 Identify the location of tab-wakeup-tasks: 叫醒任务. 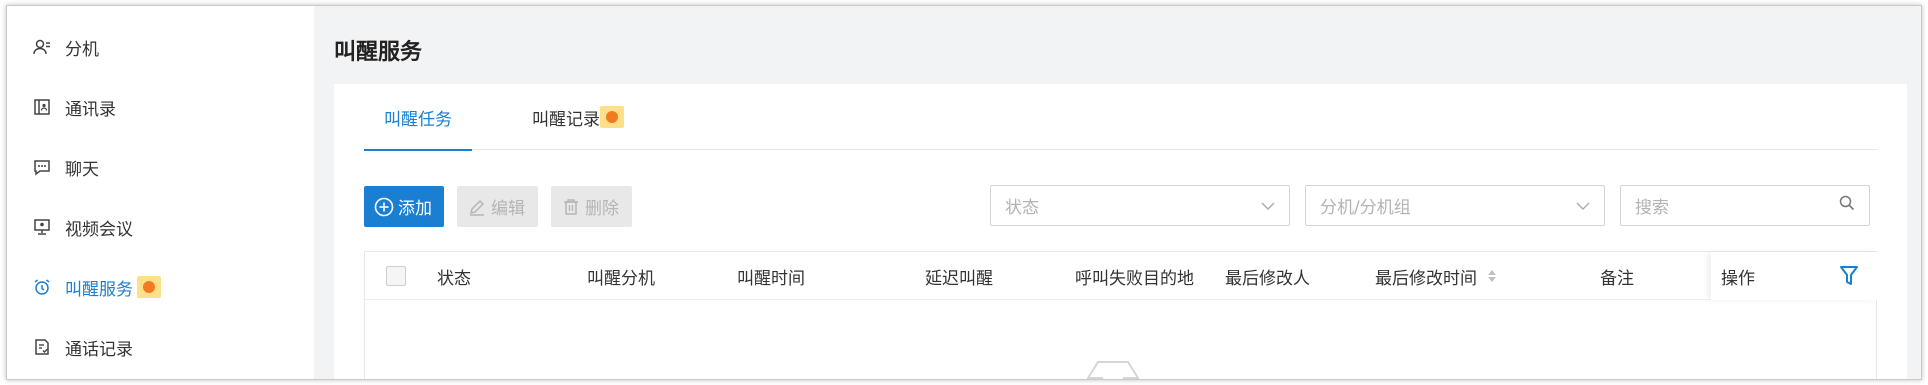
(418, 117).